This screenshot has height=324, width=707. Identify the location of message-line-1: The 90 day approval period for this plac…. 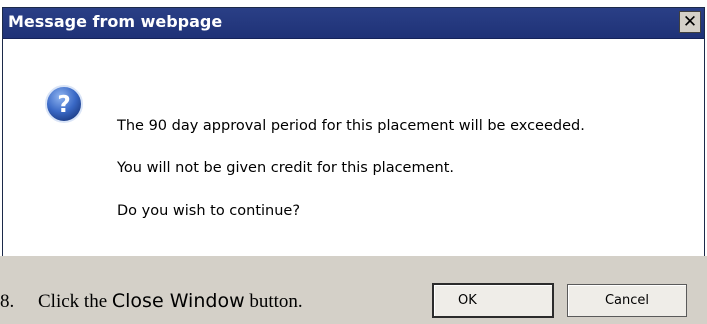
(351, 126).